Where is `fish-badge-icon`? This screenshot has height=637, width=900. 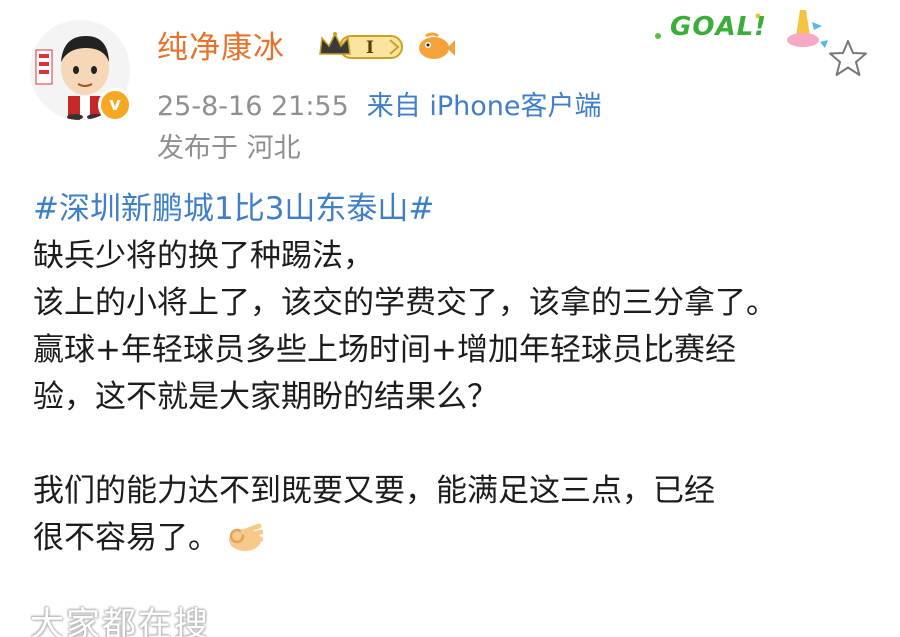 fish-badge-icon is located at coordinates (437, 45).